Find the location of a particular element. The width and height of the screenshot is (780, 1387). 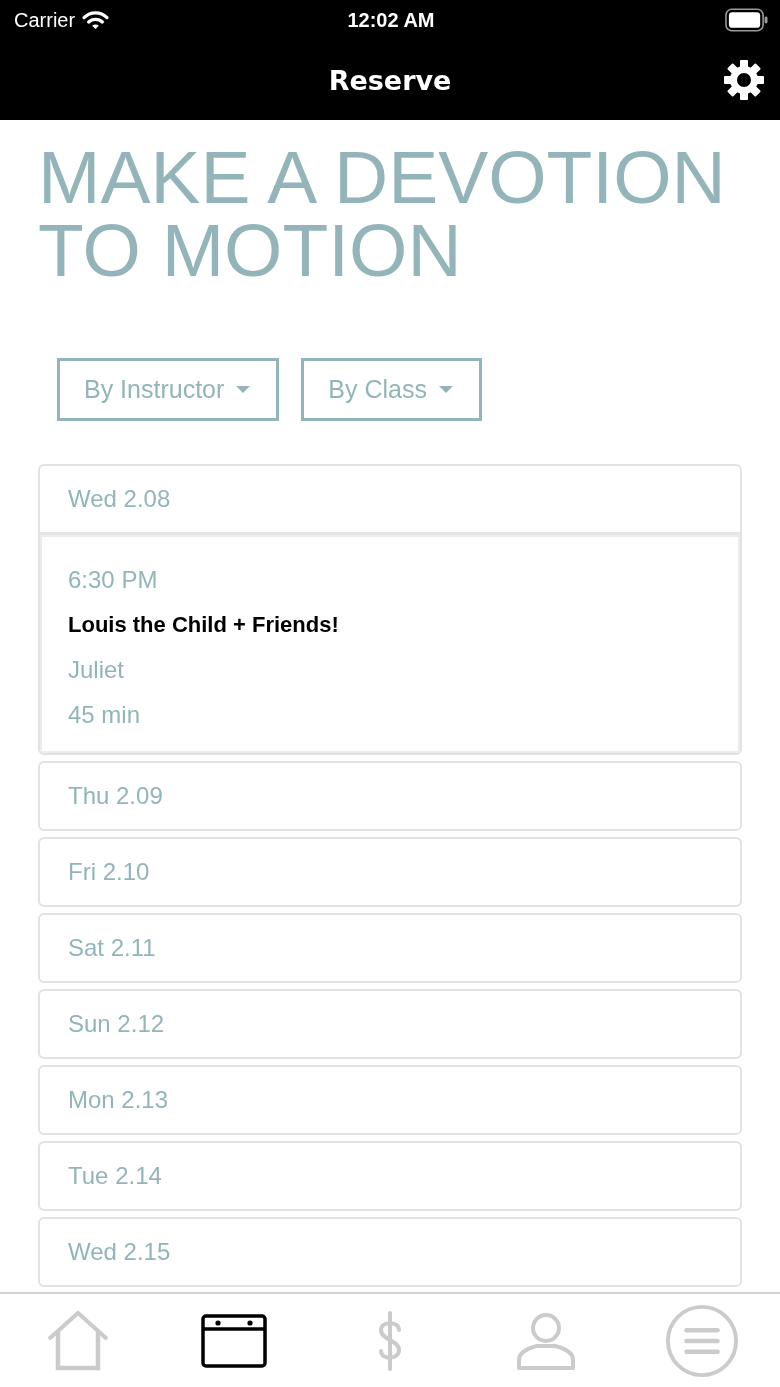

day-card: Thu 2.09 is located at coordinates (390, 796).